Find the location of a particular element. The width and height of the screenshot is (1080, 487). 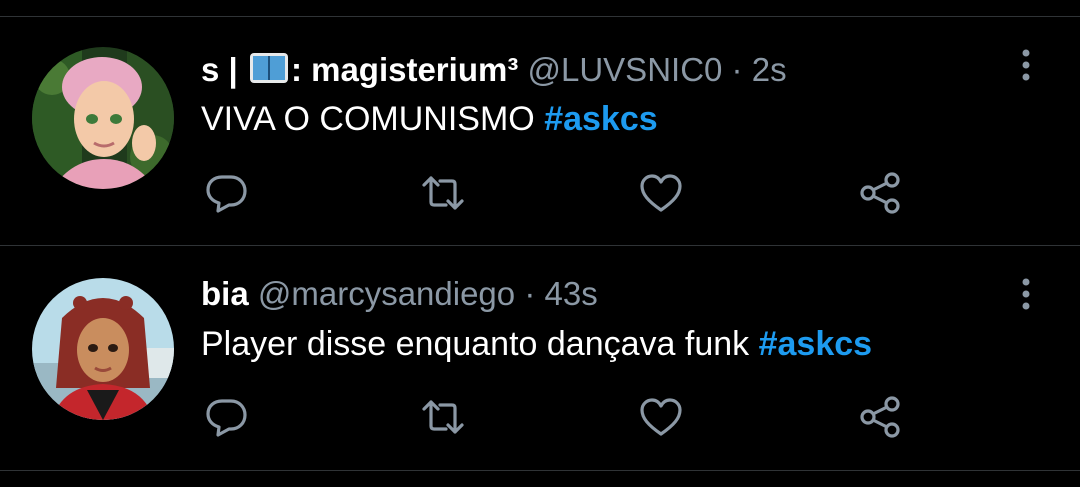

tweet-text: VIVA O COMUNISMO #askcs is located at coordinates (429, 119).